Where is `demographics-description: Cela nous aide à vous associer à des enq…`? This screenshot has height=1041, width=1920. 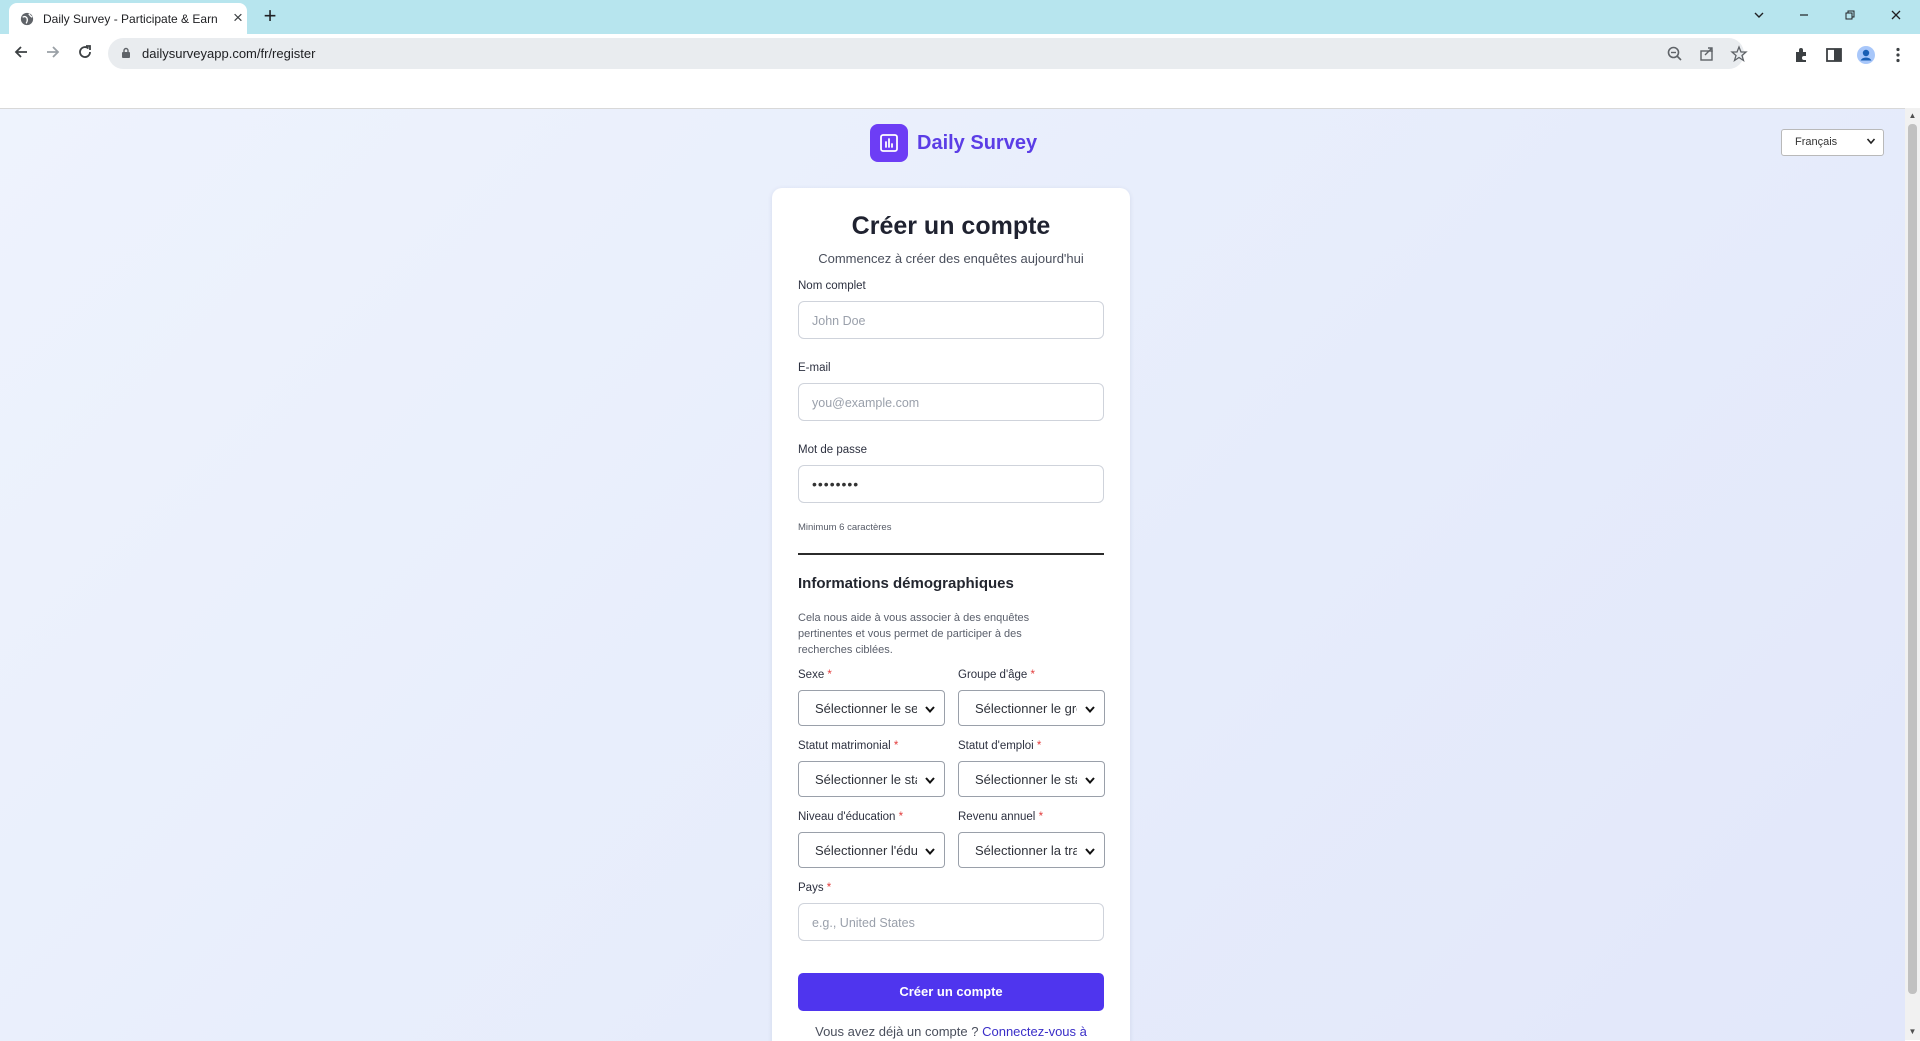
demographics-description: Cela nous aide à vous associer à des enq… is located at coordinates (914, 634).